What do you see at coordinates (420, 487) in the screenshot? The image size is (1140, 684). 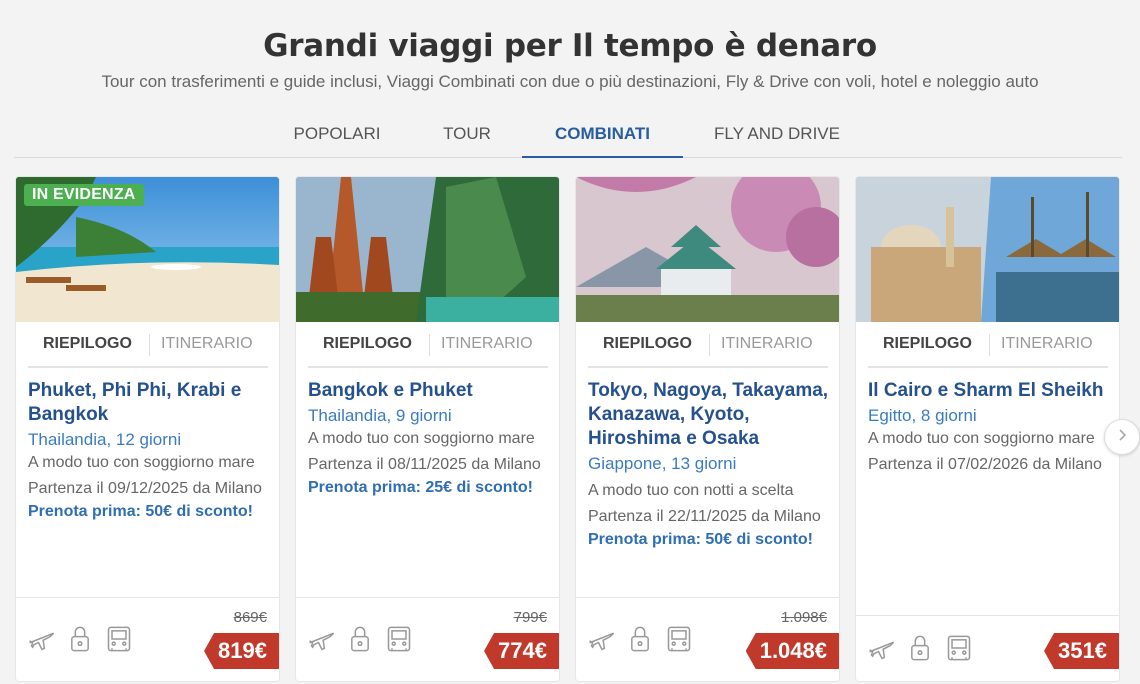 I see `trip-promo: Prenota prima: 25€ di sconto!` at bounding box center [420, 487].